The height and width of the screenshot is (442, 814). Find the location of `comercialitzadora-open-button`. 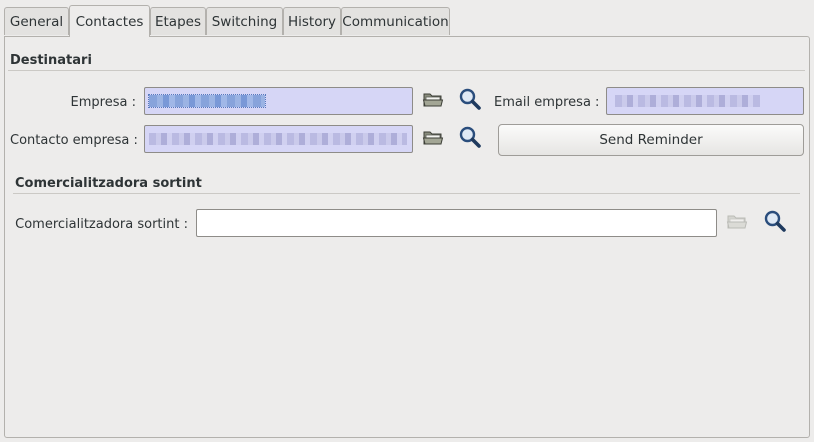

comercialitzadora-open-button is located at coordinates (737, 223).